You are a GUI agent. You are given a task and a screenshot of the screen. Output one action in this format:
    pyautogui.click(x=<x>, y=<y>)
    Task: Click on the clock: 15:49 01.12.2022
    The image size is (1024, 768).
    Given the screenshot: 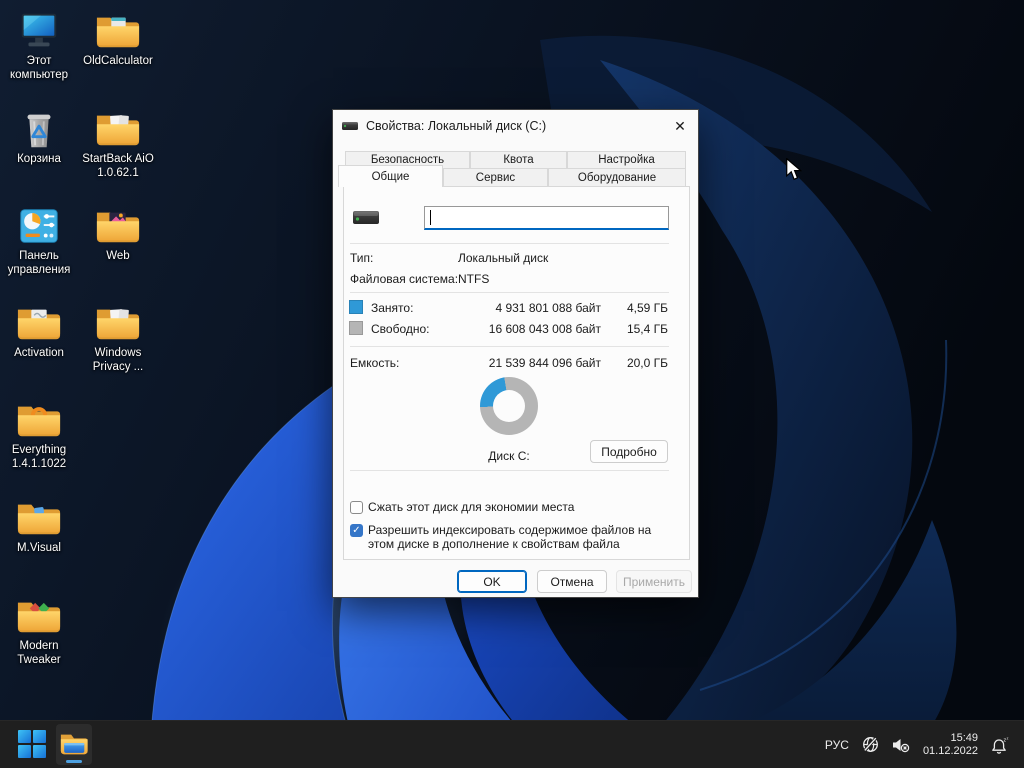 What is the action you would take?
    pyautogui.click(x=950, y=745)
    